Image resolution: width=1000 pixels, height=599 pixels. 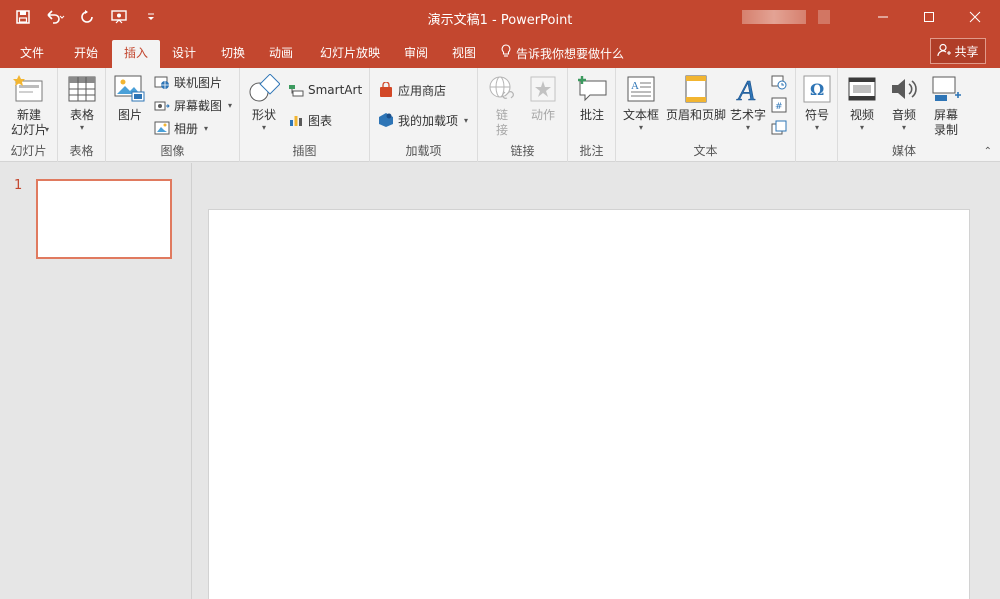 What do you see at coordinates (966, 51) in the screenshot?
I see `share-label: 共享` at bounding box center [966, 51].